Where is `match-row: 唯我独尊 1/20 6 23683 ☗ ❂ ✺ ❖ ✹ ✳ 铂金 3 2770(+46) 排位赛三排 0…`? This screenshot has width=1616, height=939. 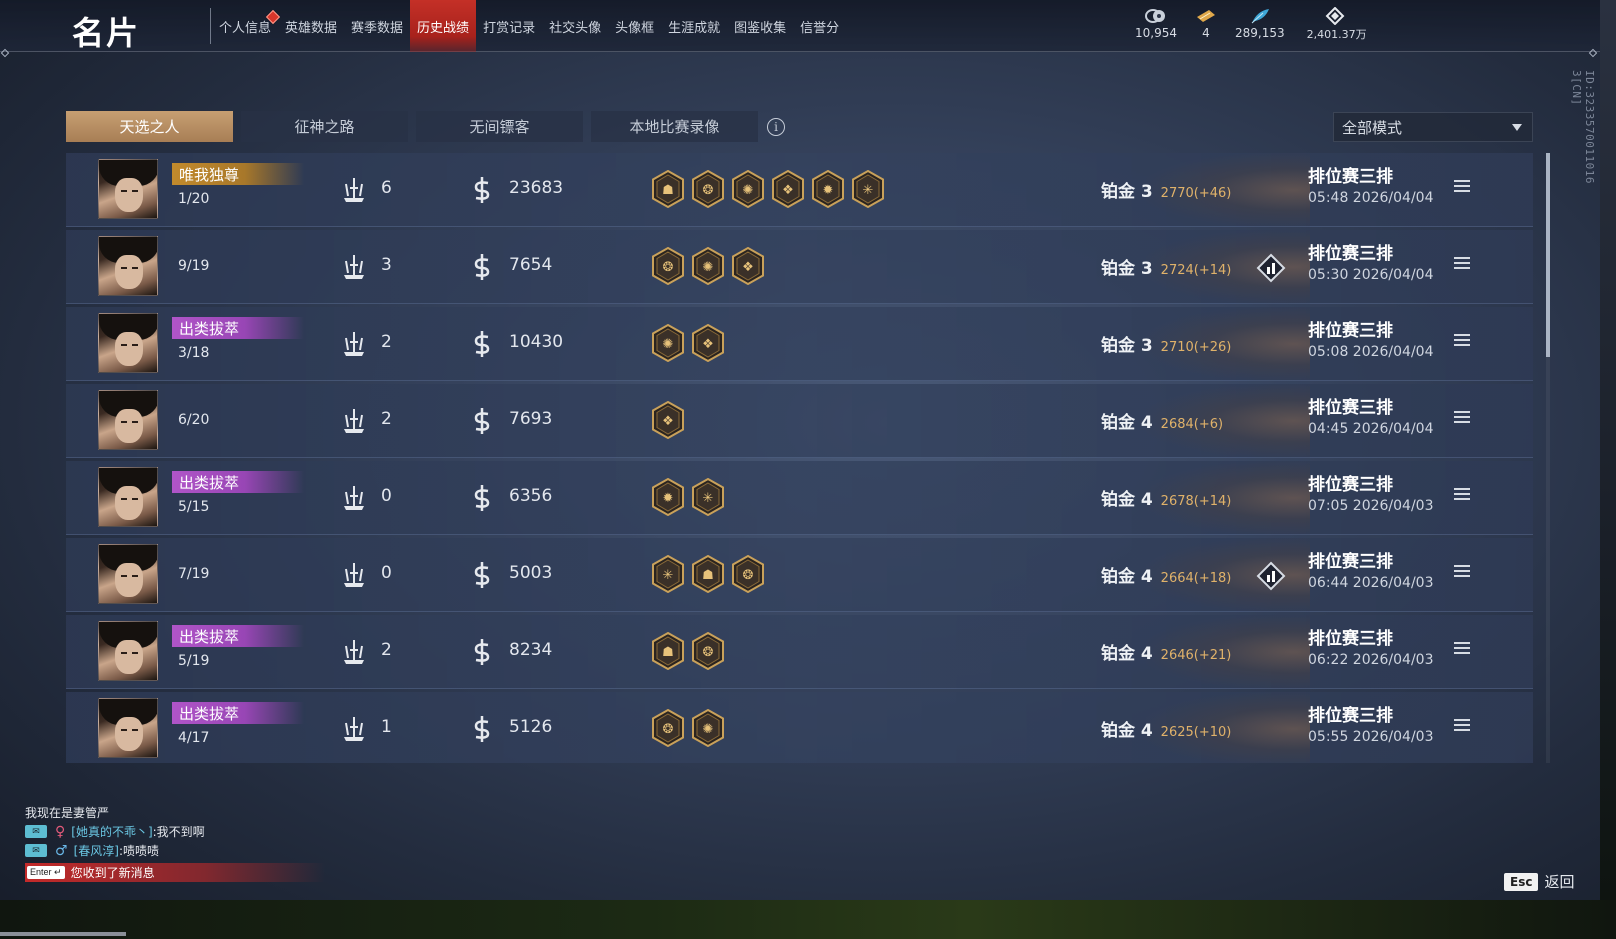
match-row: 唯我独尊 1/20 6 23683 ☗ ❂ ✺ ❖ ✹ ✳ 铂金 3 2770(+46) 排位赛三排 0… is located at coordinates (799, 190).